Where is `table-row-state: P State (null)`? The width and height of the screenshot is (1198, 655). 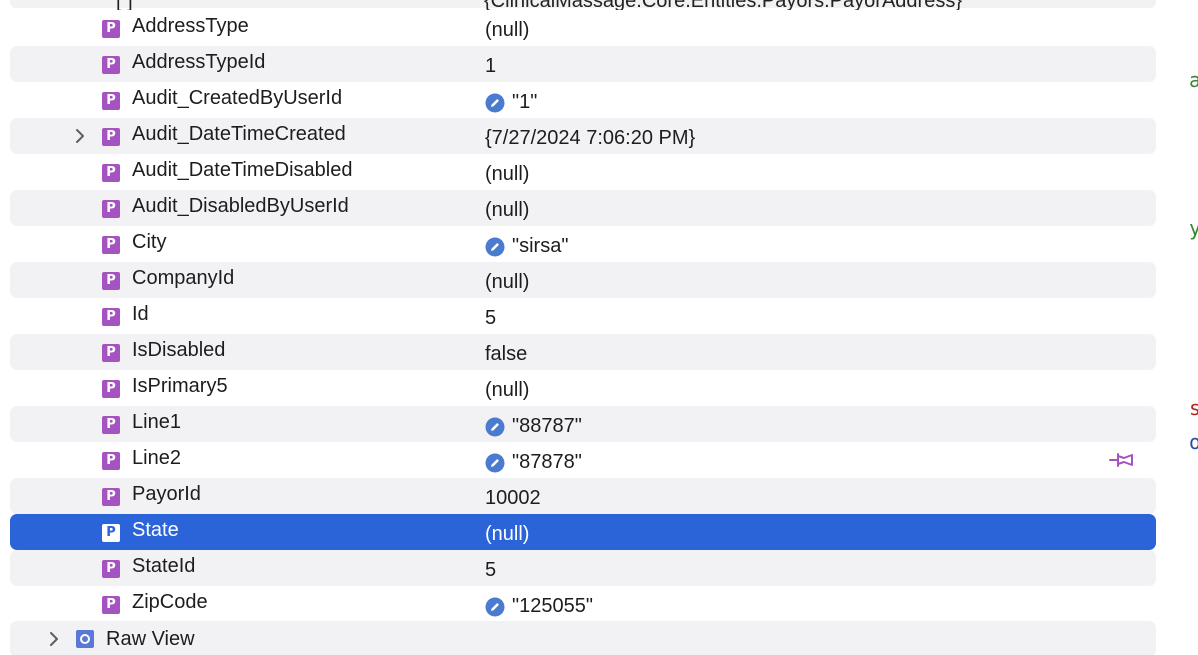 table-row-state: P State (null) is located at coordinates (583, 532).